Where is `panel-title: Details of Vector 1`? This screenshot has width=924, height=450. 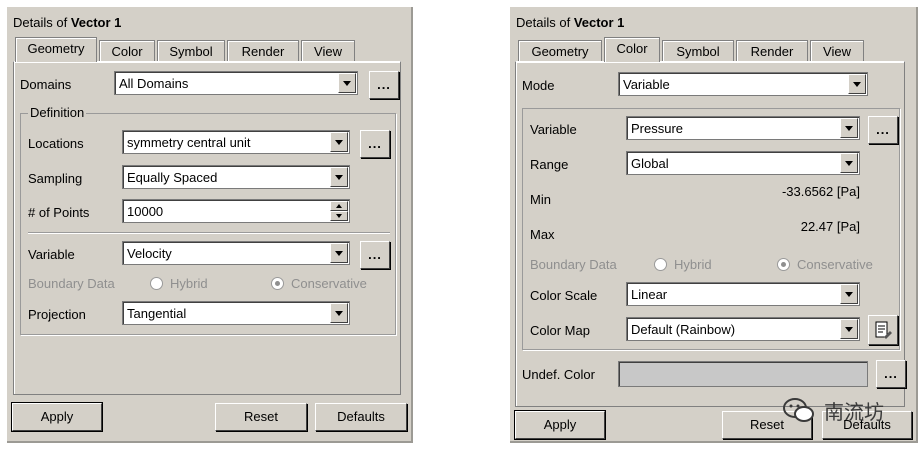 panel-title: Details of Vector 1 is located at coordinates (570, 22).